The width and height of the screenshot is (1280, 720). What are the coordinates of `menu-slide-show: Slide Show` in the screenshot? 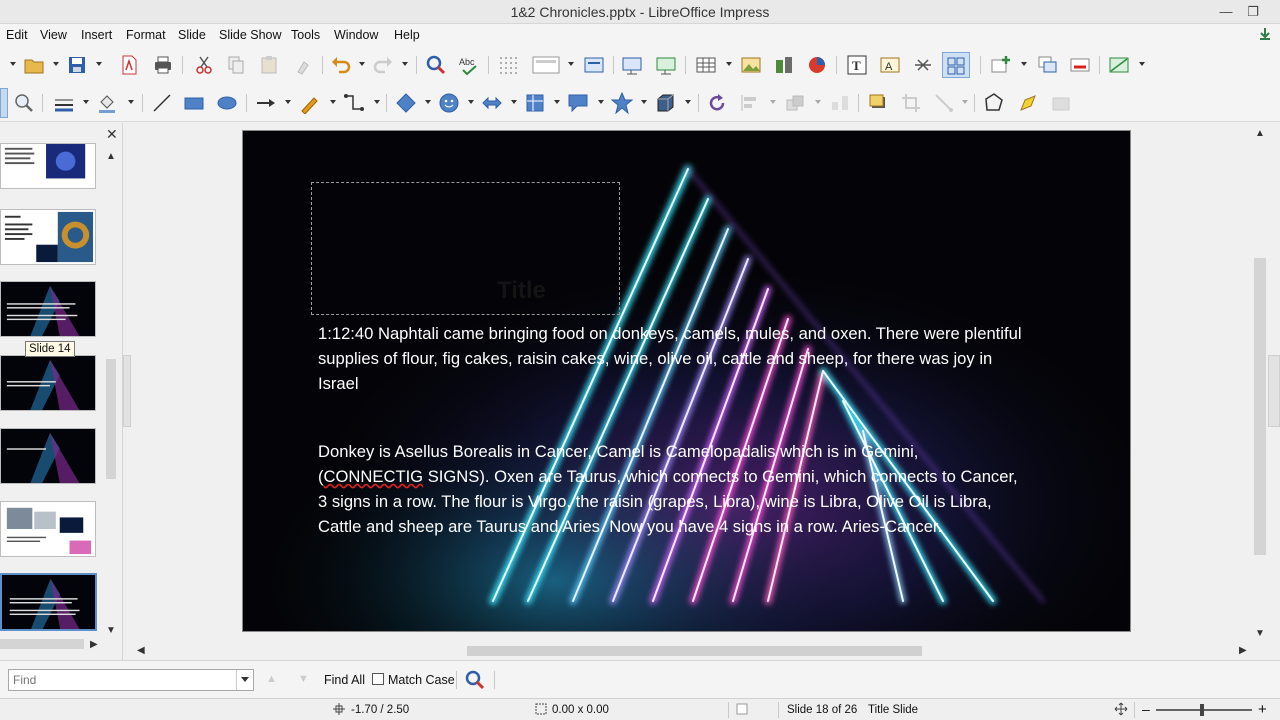 It's located at (250, 35).